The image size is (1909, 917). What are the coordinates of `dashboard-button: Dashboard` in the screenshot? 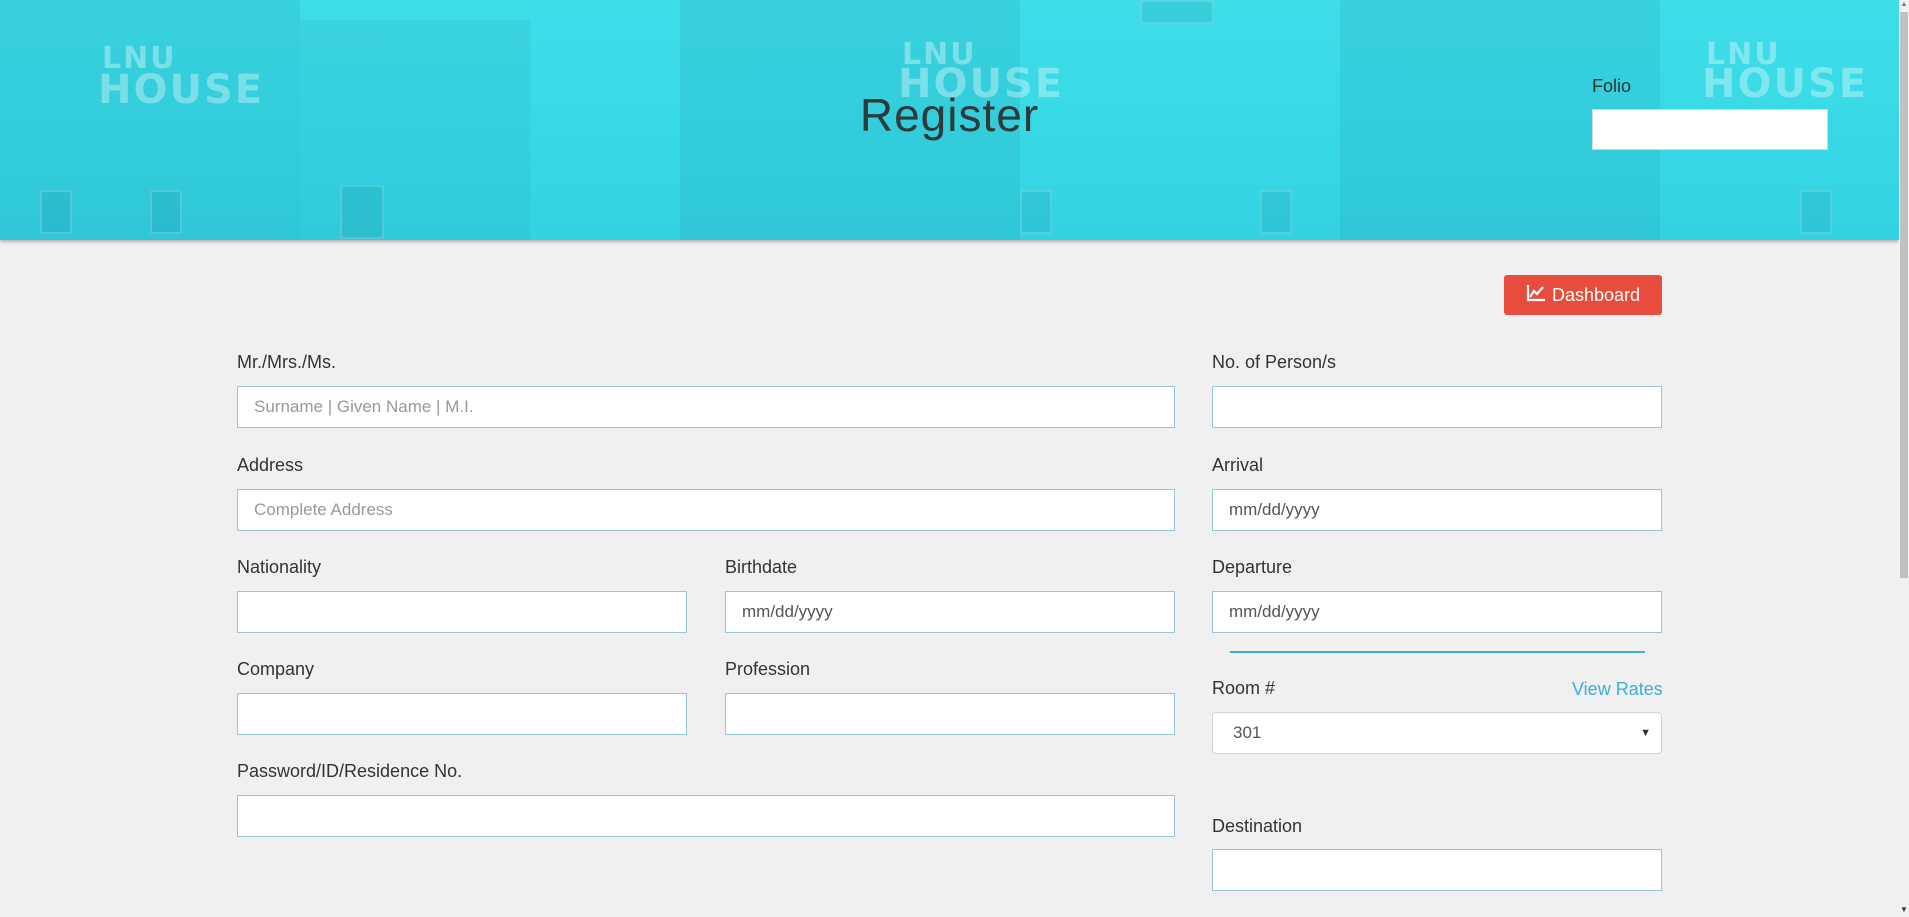 It's located at (1583, 295).